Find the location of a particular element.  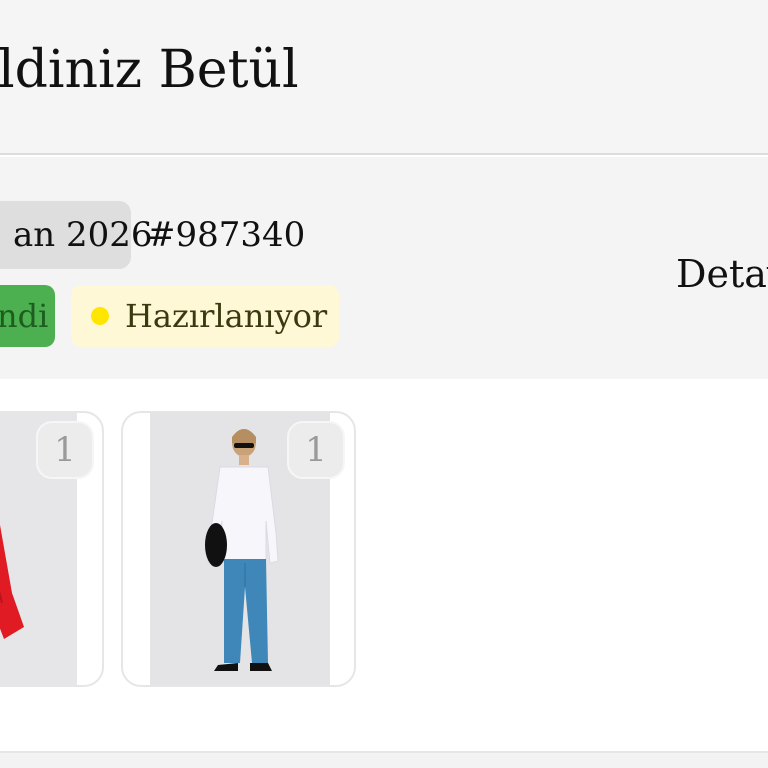

status-badge-preparing: Hazırlanıyor is located at coordinates (205, 316).